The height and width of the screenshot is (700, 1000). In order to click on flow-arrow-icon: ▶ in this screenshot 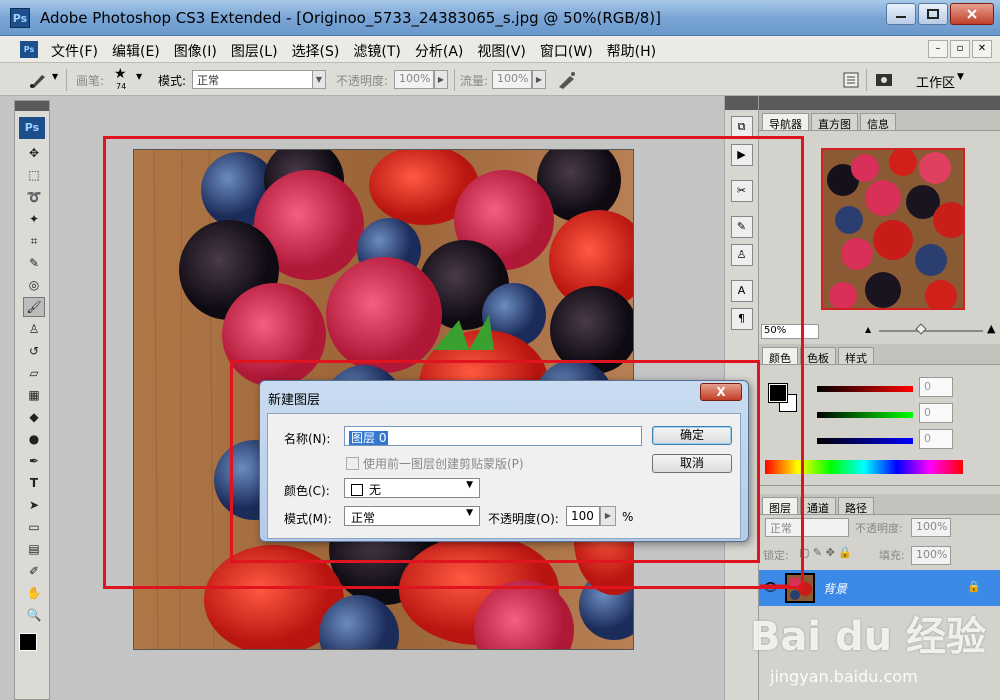, I will do `click(539, 79)`.